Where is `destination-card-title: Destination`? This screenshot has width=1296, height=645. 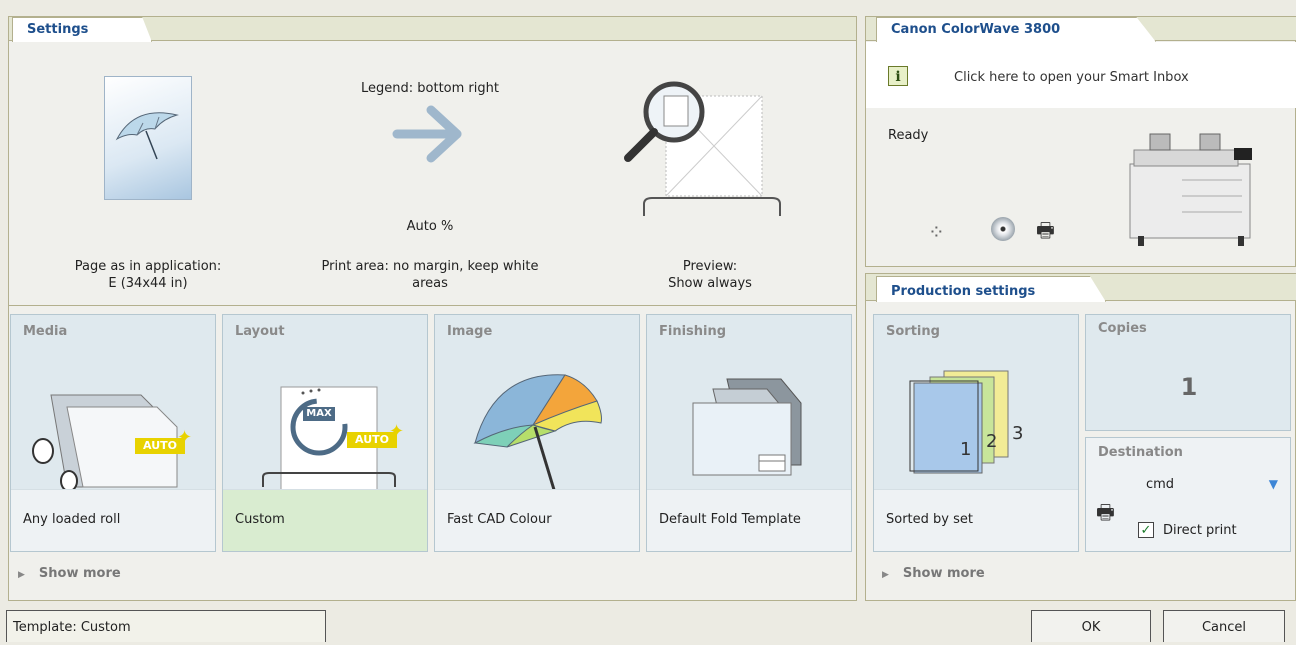 destination-card-title: Destination is located at coordinates (1140, 452).